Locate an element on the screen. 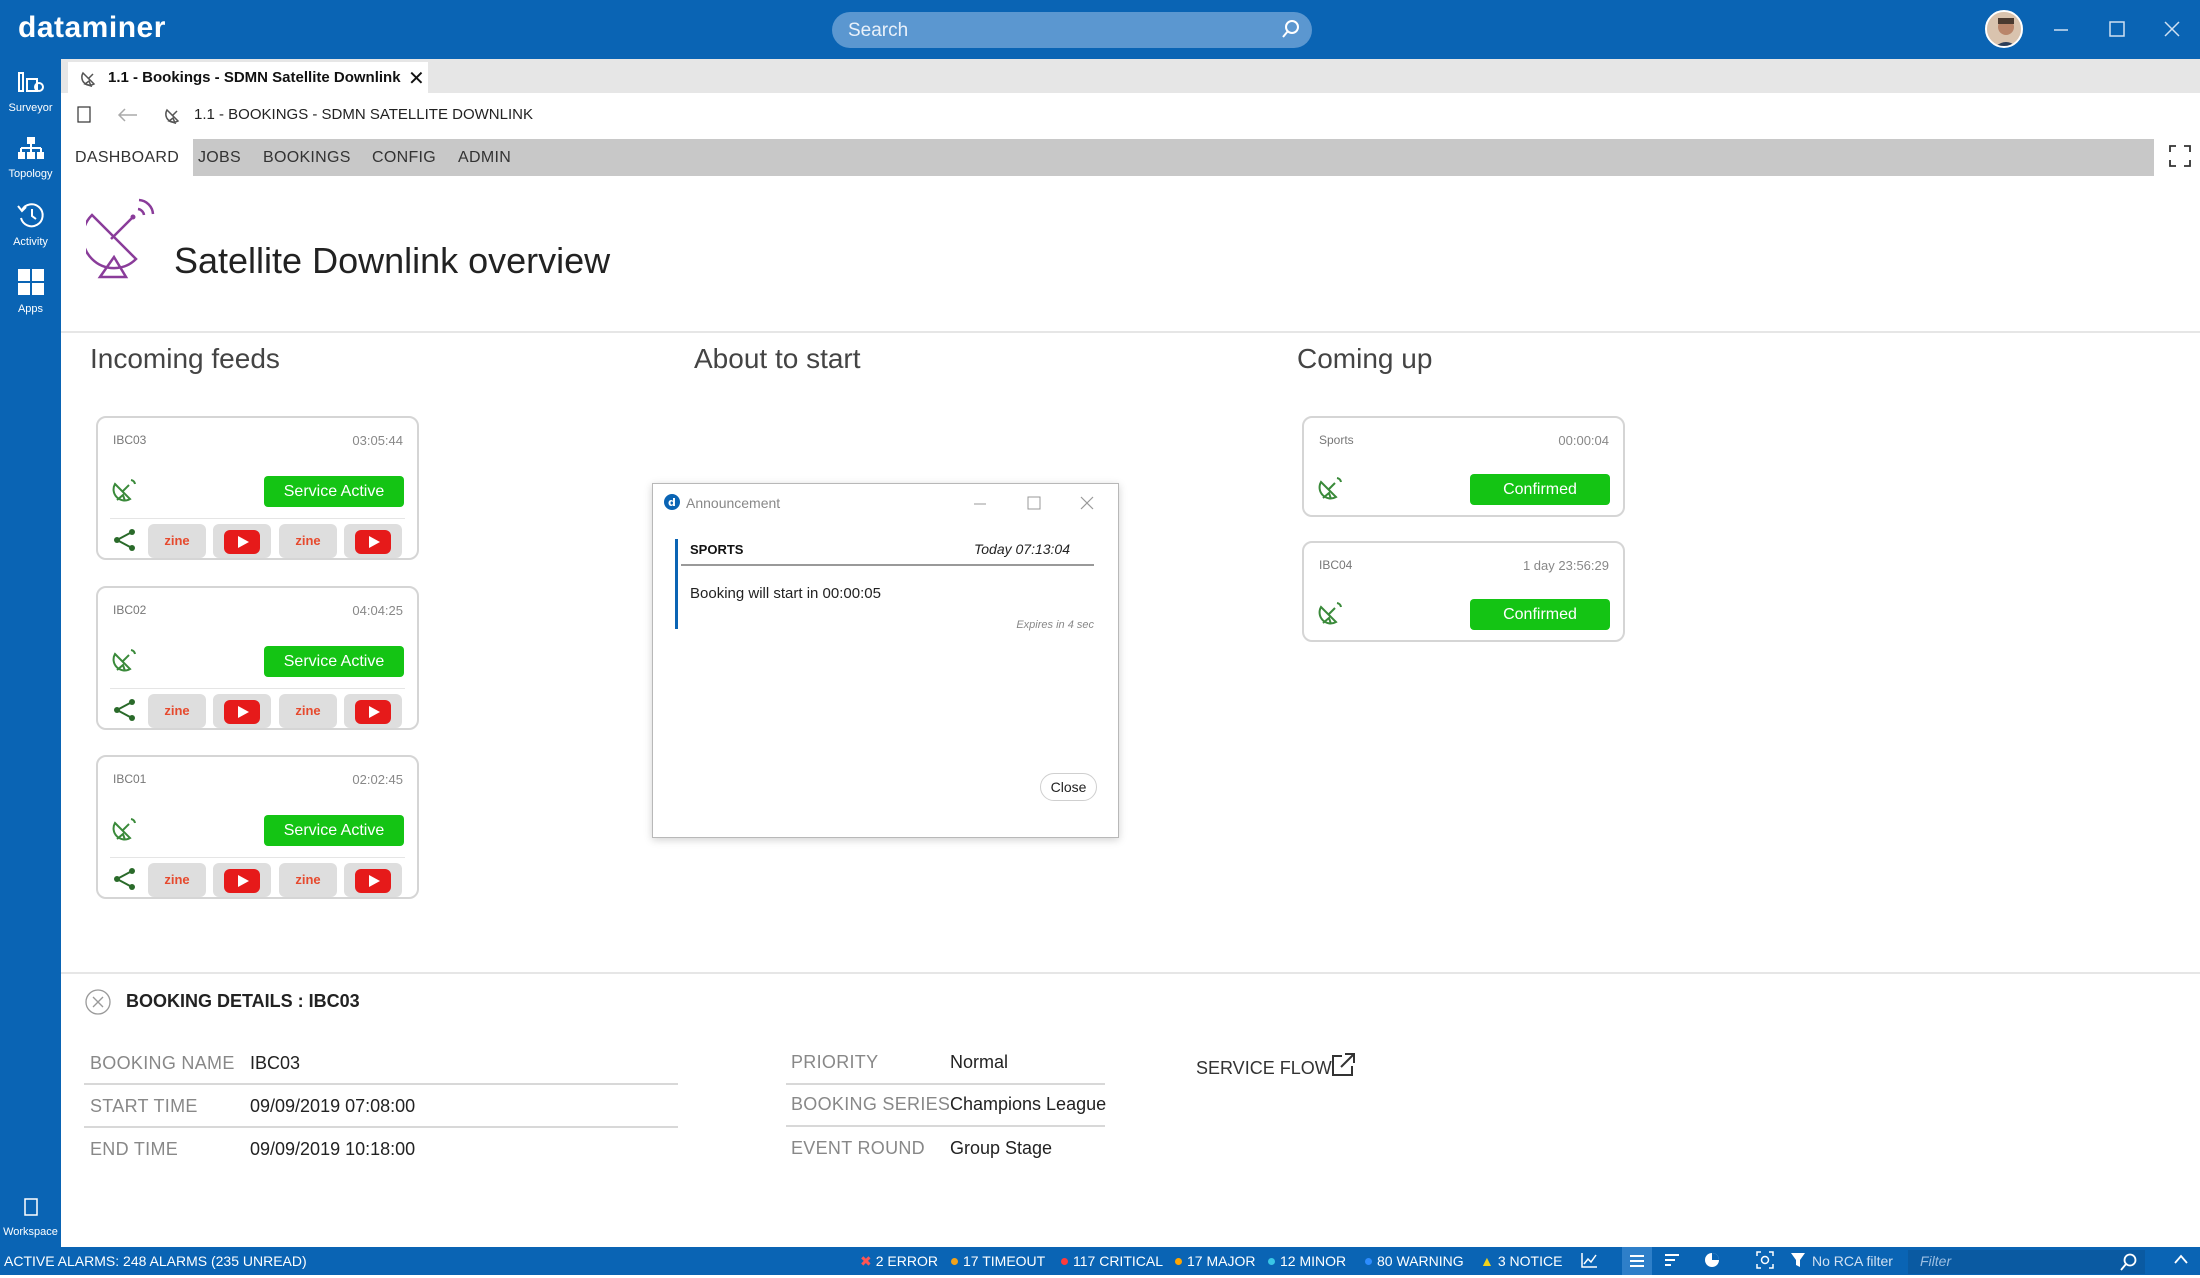 The height and width of the screenshot is (1278, 2200). feed-card-ibc02: IBC02 04:04:25 Service Active zine zine is located at coordinates (257, 658).